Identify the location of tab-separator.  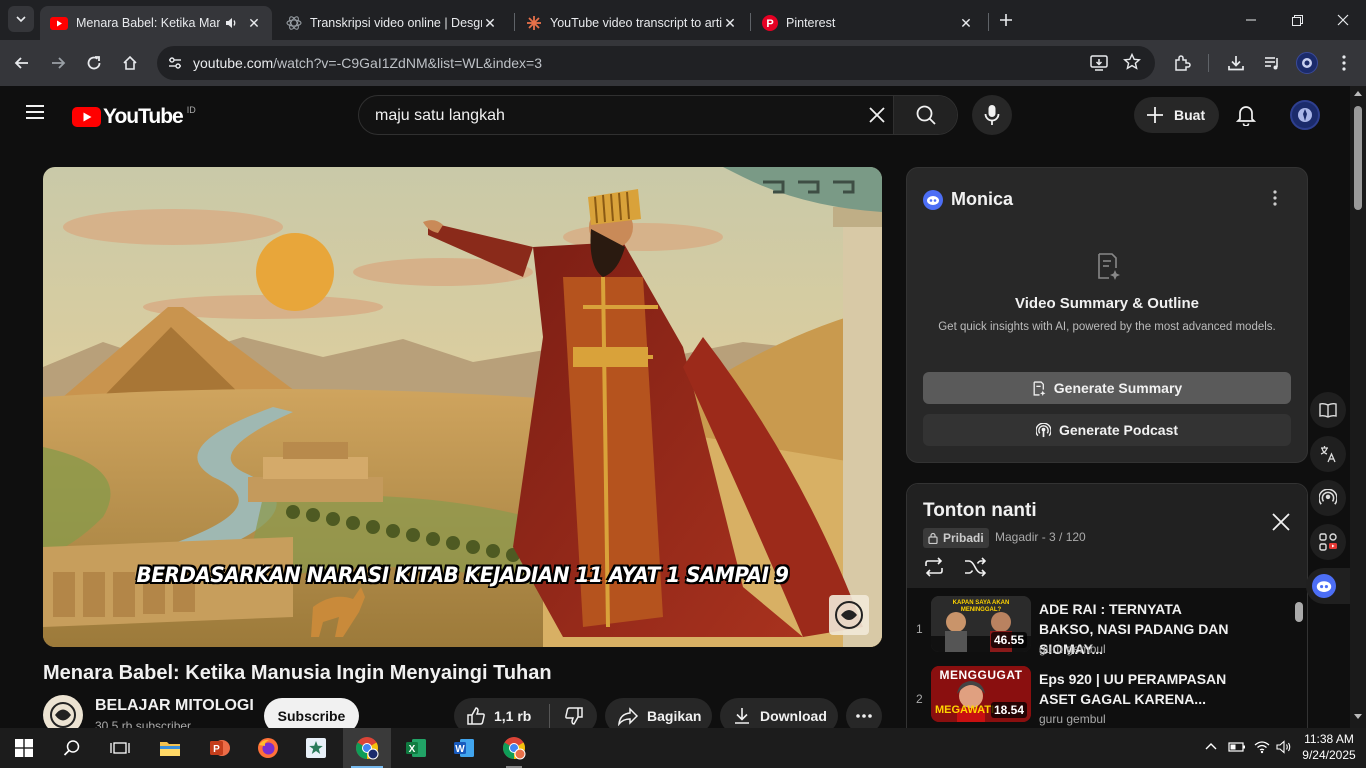
(750, 22).